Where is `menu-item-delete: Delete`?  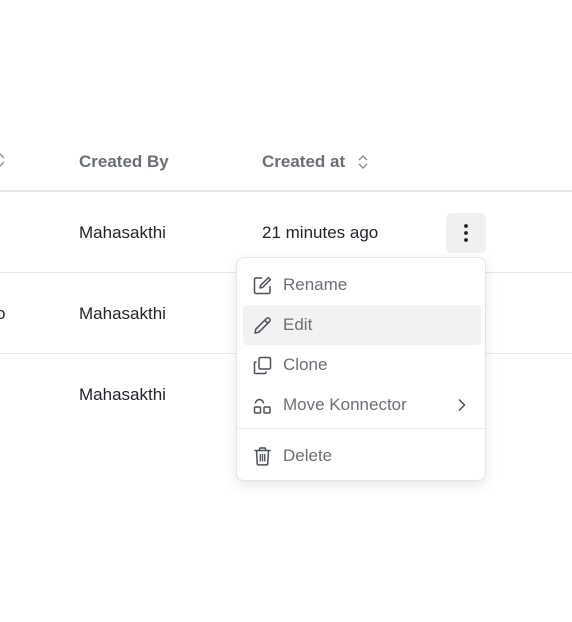 menu-item-delete: Delete is located at coordinates (362, 456).